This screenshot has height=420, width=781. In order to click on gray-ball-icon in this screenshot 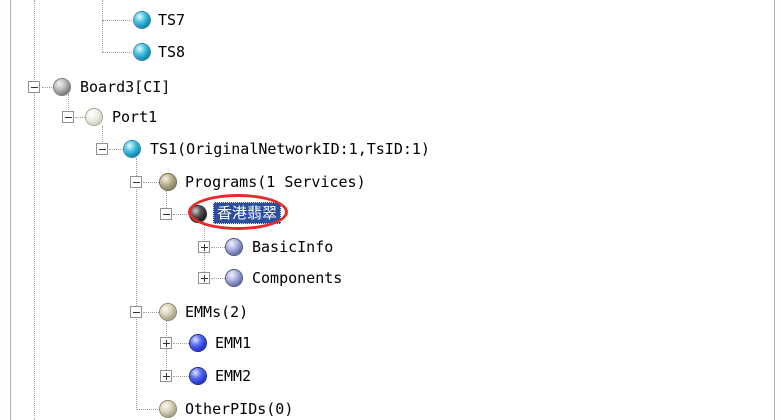, I will do `click(62, 87)`.